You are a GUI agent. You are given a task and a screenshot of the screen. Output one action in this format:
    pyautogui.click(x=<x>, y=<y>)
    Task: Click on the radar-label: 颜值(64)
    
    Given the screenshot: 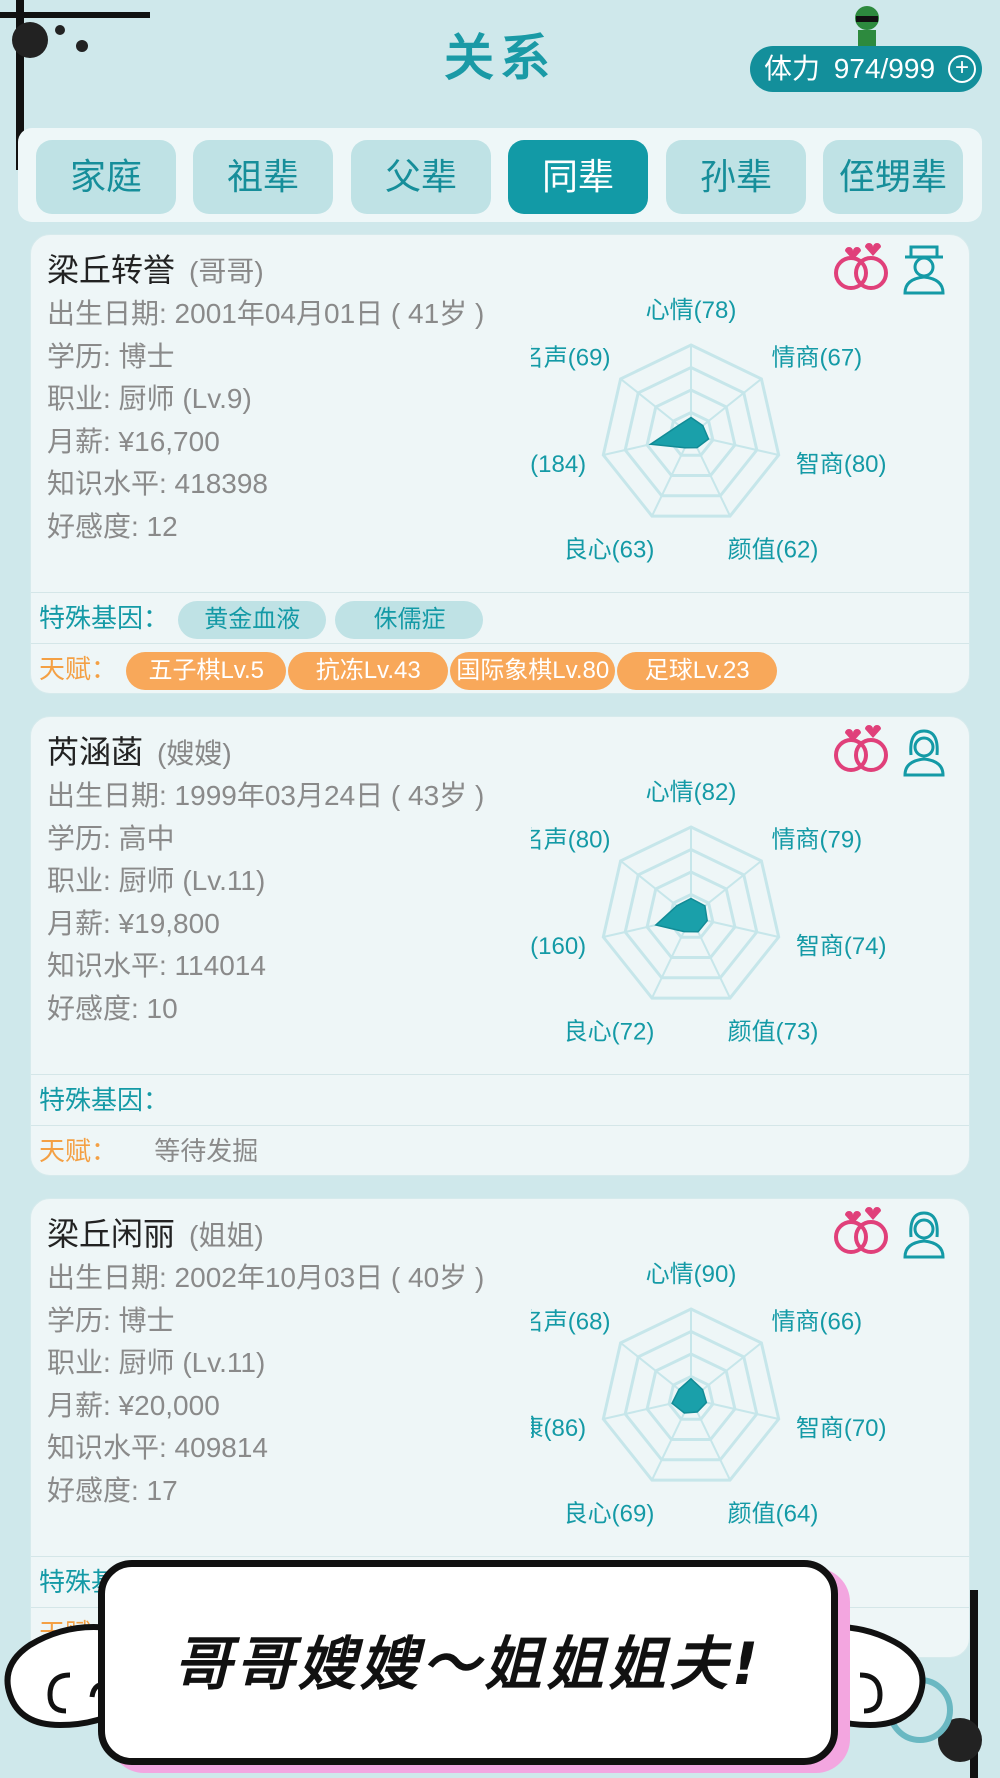 What is the action you would take?
    pyautogui.click(x=773, y=1514)
    